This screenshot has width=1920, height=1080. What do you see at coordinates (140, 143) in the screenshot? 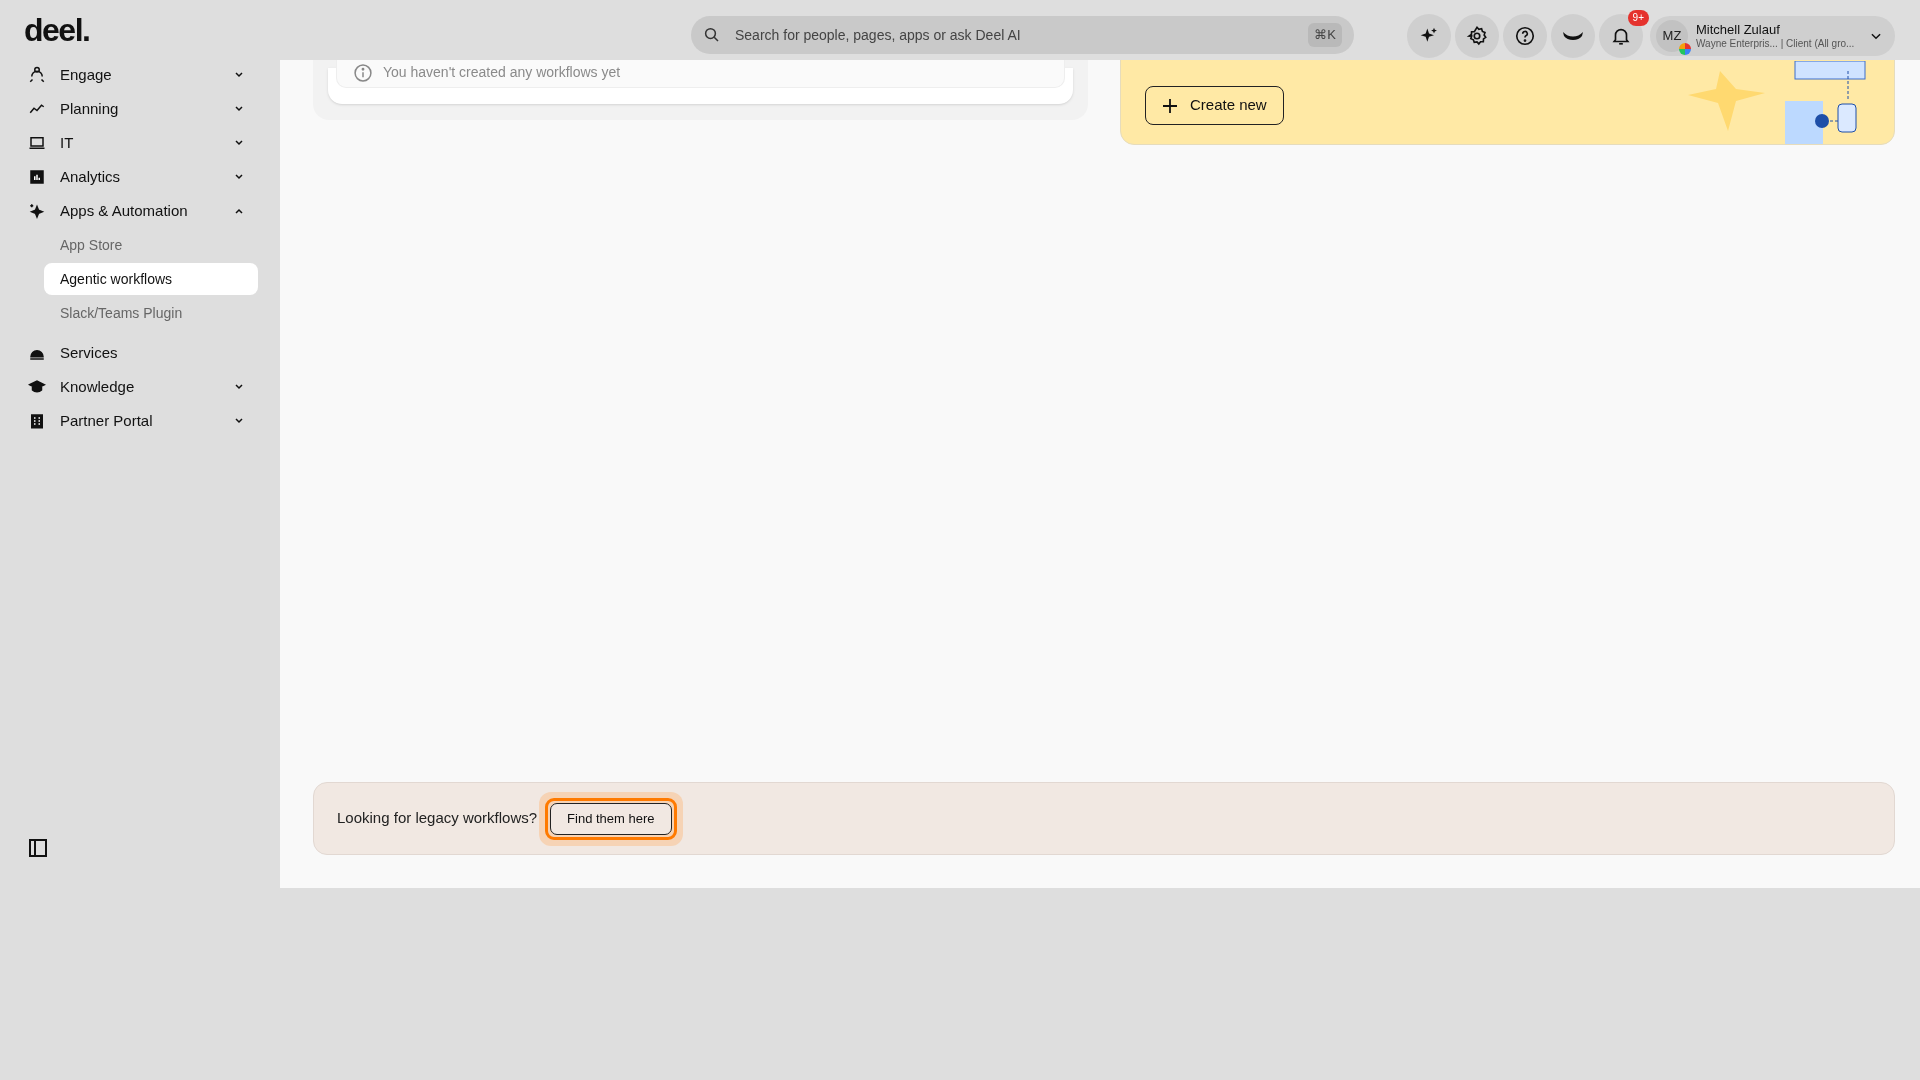
I see `sidebar-item: IT` at bounding box center [140, 143].